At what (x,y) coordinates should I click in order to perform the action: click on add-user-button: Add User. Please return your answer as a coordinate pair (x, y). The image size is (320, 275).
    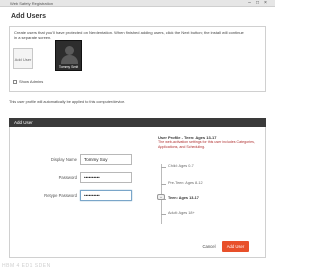
    Looking at the image, I should click on (235, 246).